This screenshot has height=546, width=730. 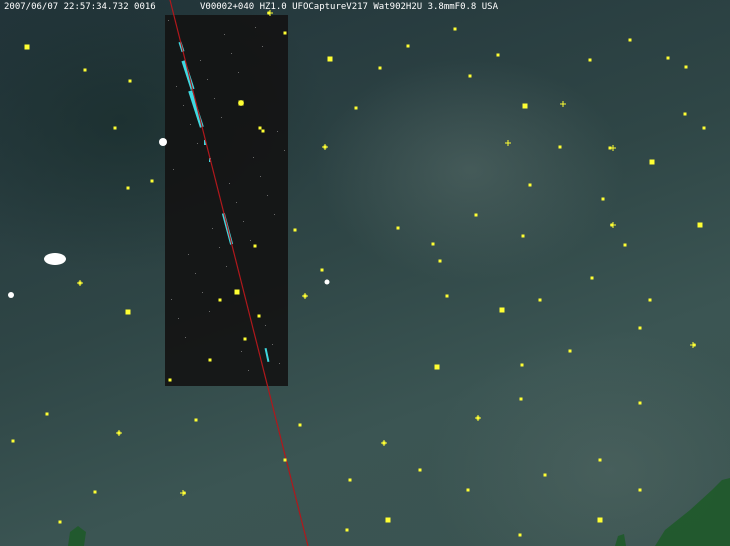 I want to click on timestamp-frame-label: 2007/06/07 22:57:34.732 0016, so click(x=80, y=7).